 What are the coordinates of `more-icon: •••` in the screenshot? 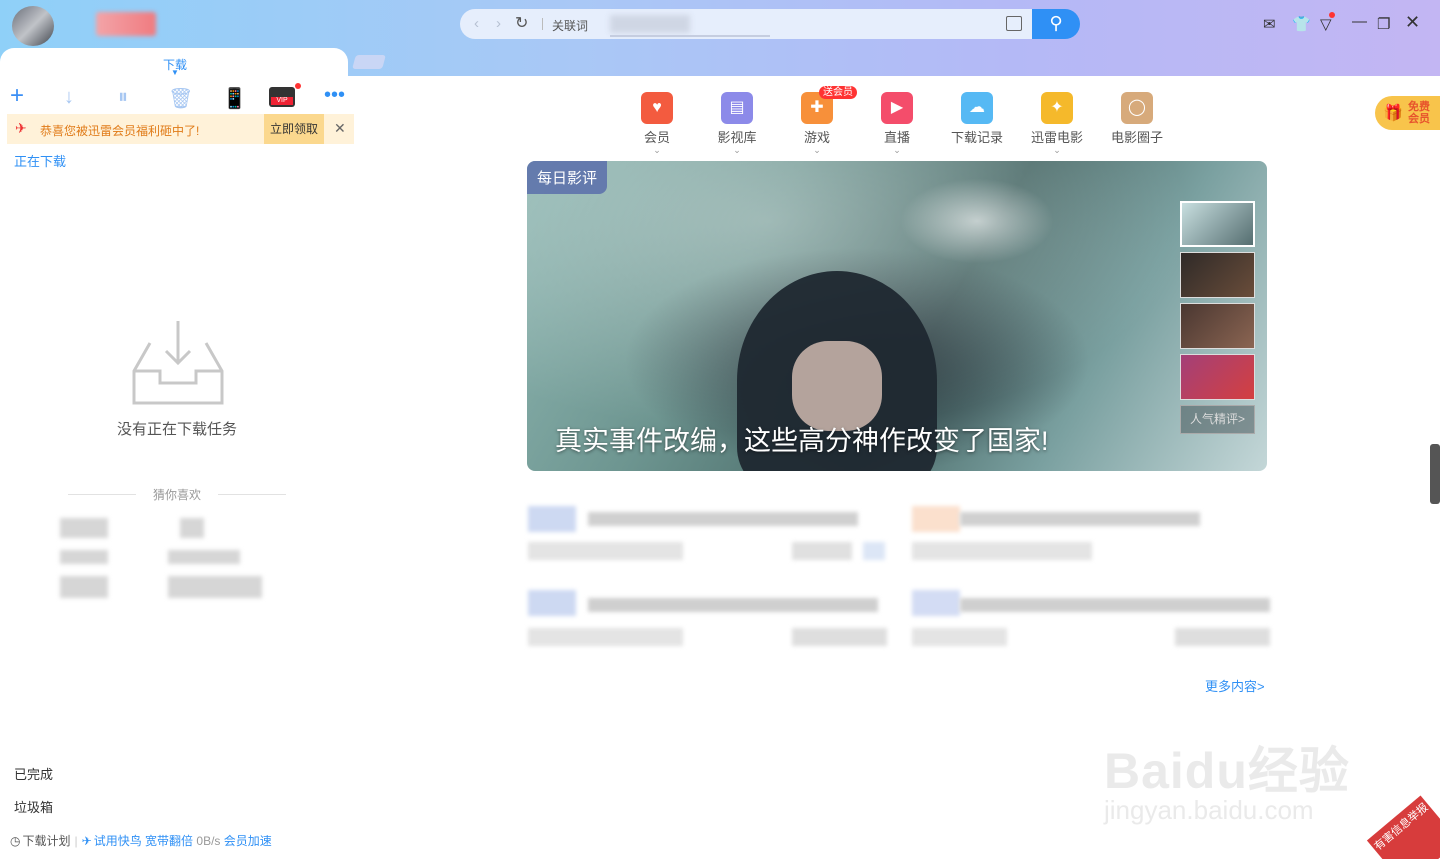 It's located at (334, 95).